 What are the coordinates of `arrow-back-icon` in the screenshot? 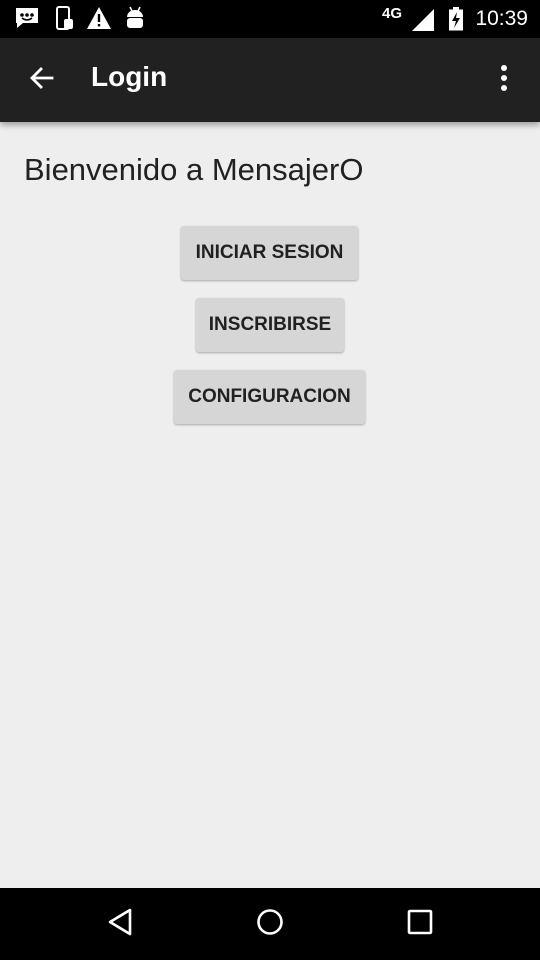 It's located at (42, 80).